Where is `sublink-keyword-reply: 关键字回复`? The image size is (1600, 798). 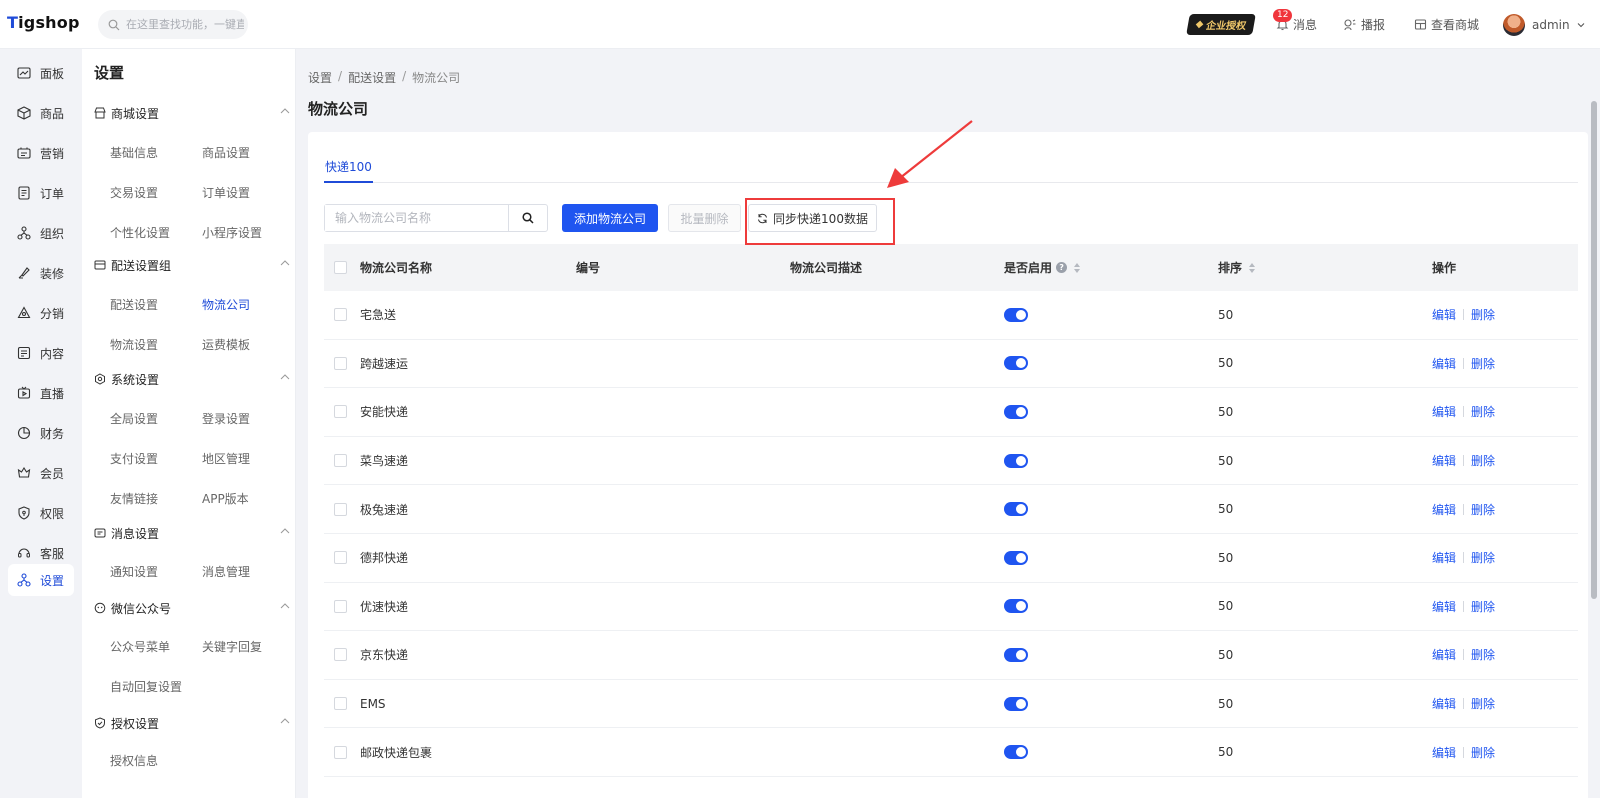
sublink-keyword-reply: 关键字回复 is located at coordinates (232, 646).